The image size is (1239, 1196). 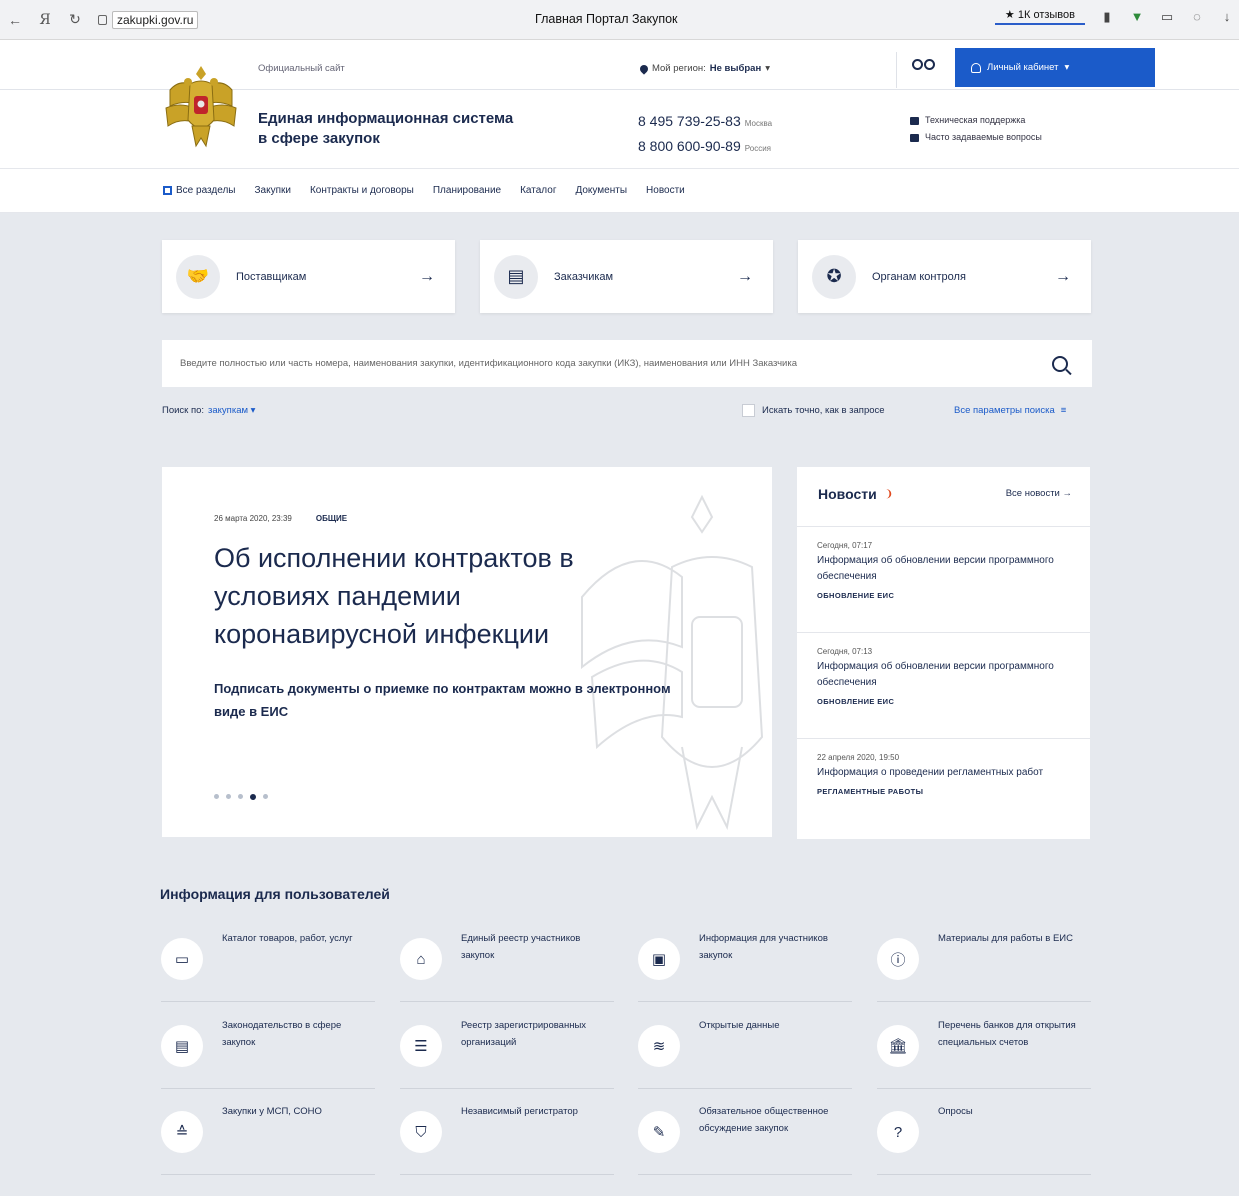 I want to click on stack-icon: ≙, so click(x=182, y=1132).